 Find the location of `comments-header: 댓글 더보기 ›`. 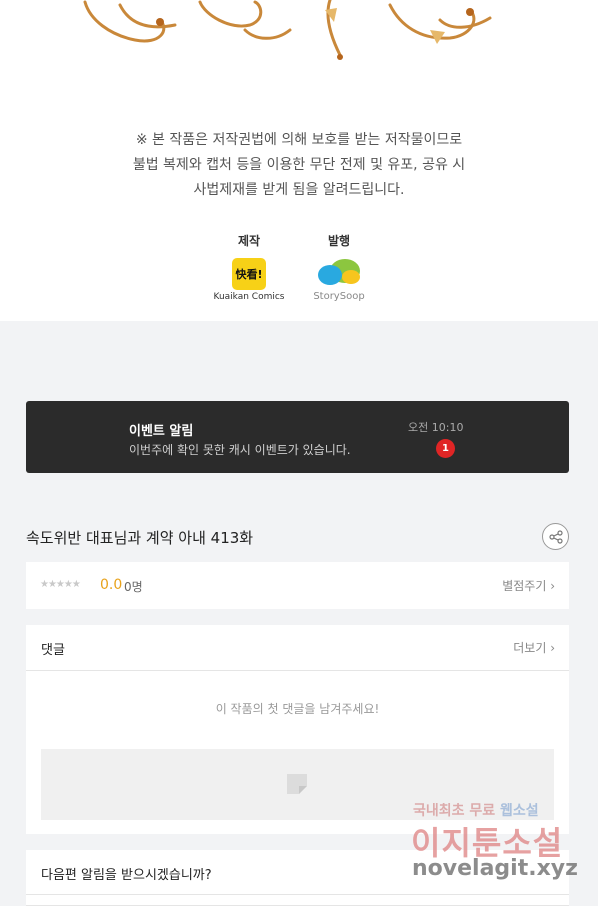

comments-header: 댓글 더보기 › is located at coordinates (297, 648).